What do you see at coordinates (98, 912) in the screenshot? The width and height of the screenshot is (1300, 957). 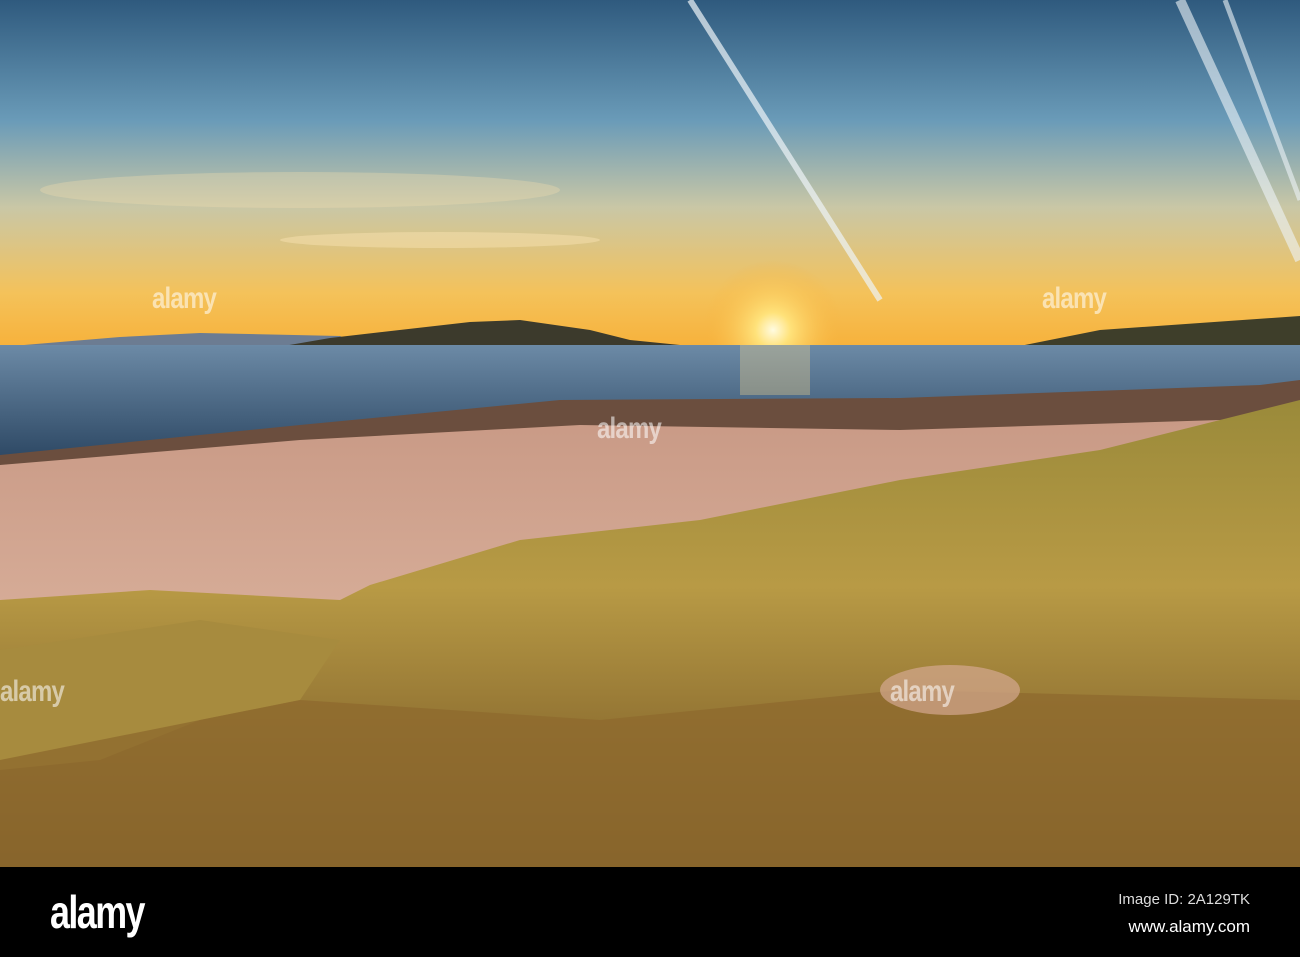 I see `alamy-logo: alamy` at bounding box center [98, 912].